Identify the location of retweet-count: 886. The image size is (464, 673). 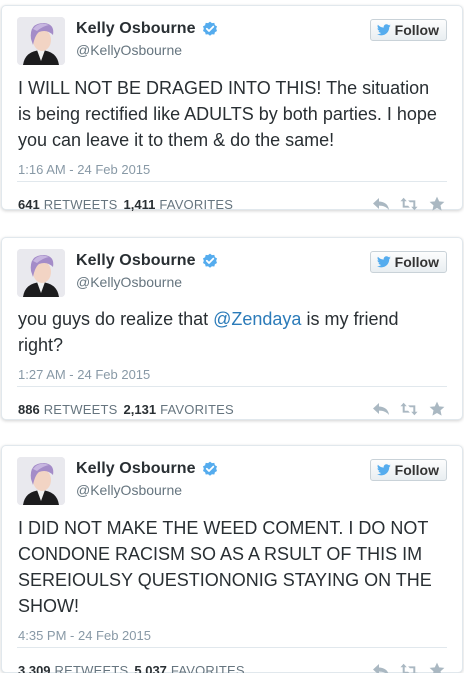
(29, 409).